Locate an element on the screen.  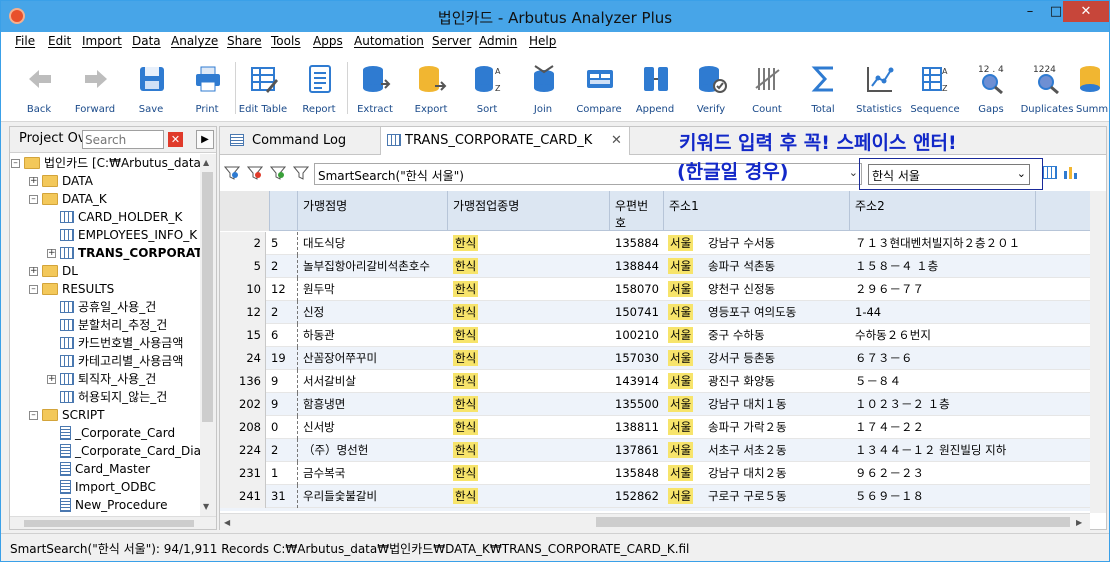
cell-address1: 송파구 석촌동 is located at coordinates (779, 266).